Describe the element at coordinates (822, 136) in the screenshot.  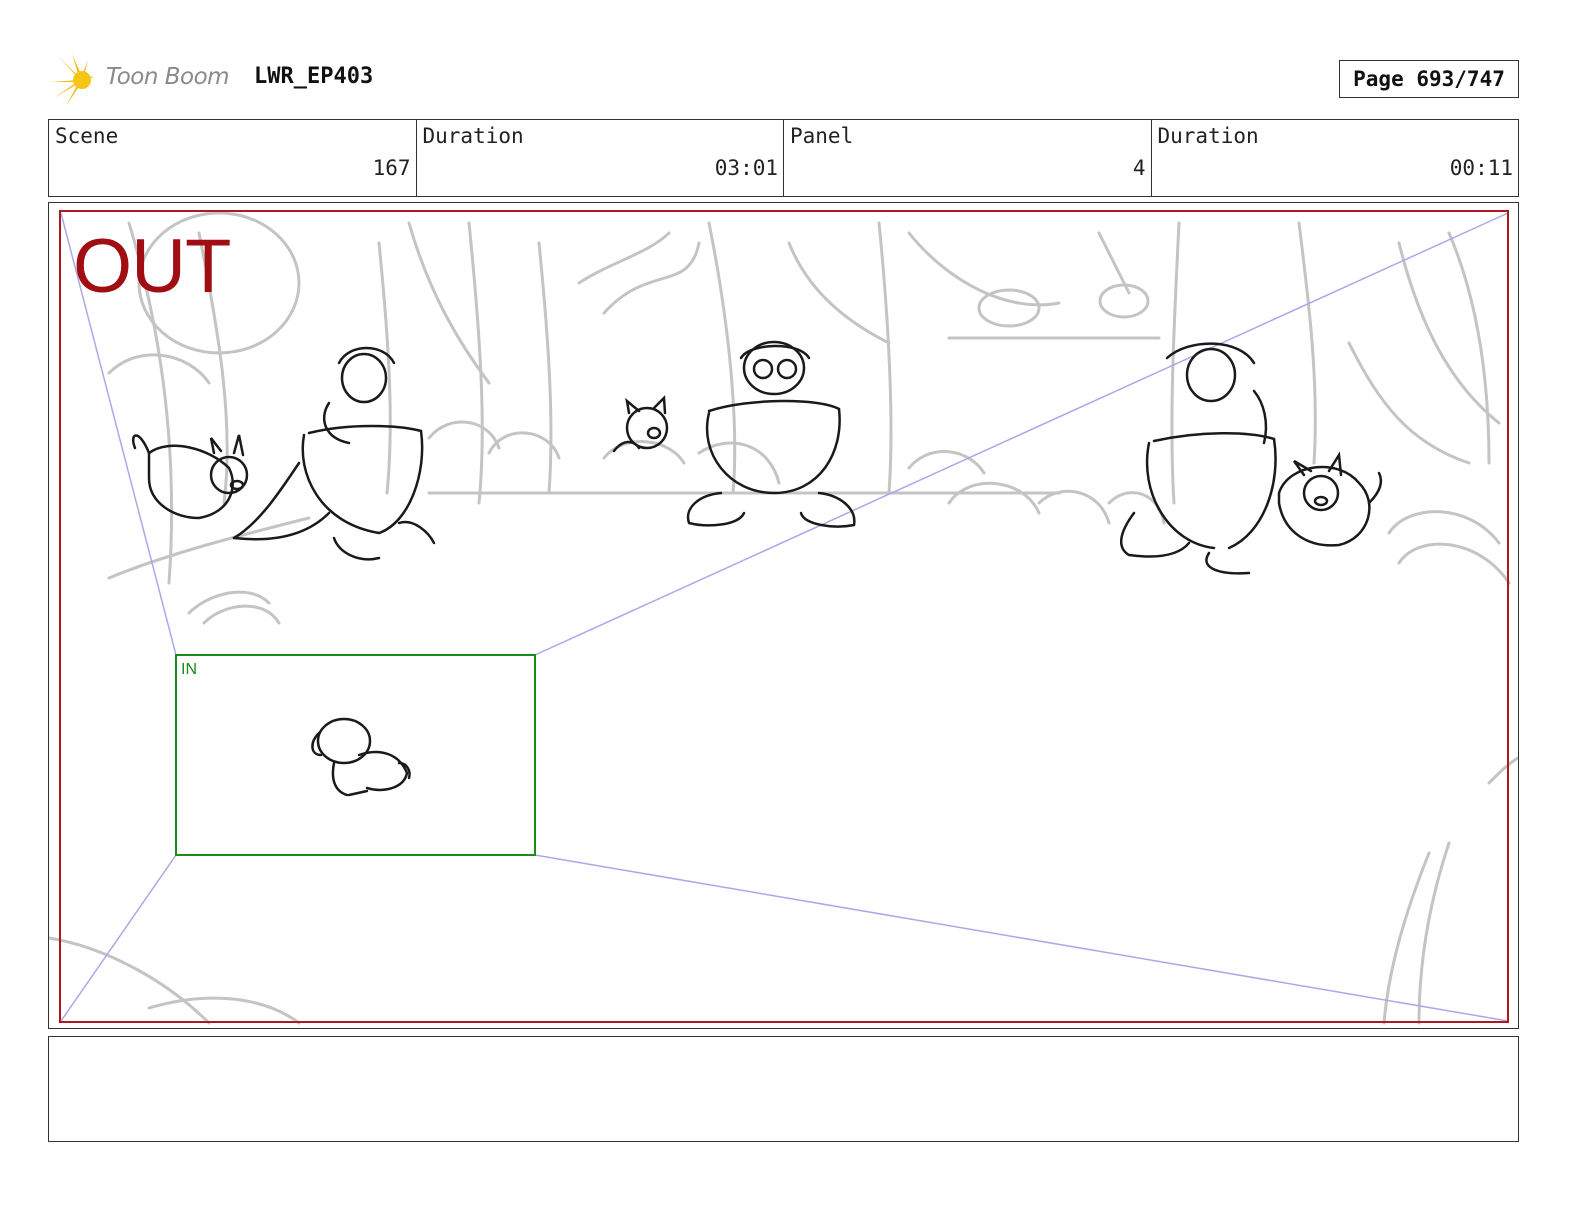
I see `panel-label: Panel` at that location.